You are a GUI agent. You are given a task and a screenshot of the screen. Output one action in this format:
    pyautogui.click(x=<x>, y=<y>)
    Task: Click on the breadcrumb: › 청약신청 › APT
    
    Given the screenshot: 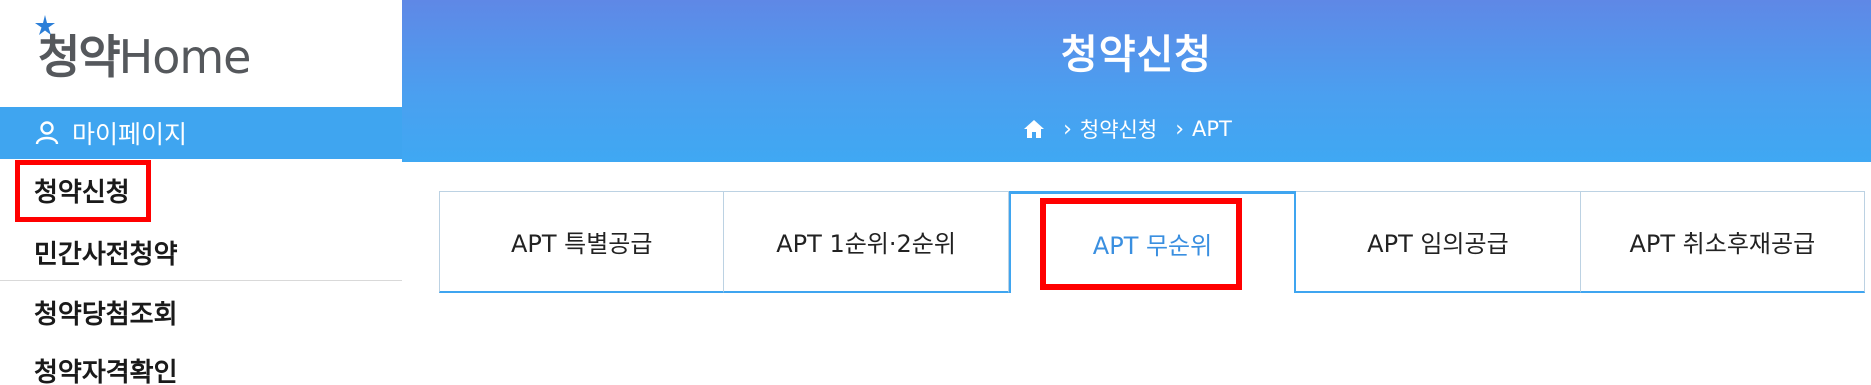 What is the action you would take?
    pyautogui.click(x=1136, y=129)
    